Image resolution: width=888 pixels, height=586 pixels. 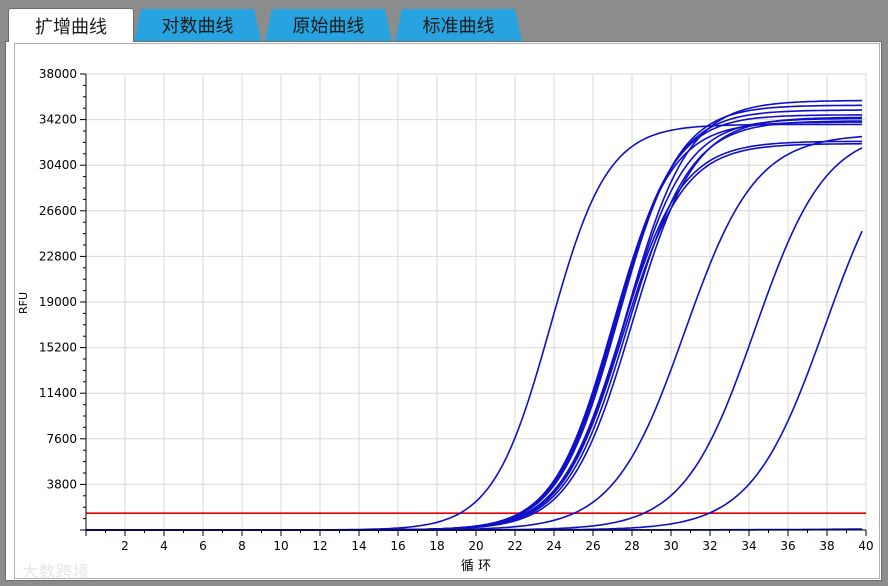 I want to click on x-axis-label: 循 环, so click(x=476, y=566).